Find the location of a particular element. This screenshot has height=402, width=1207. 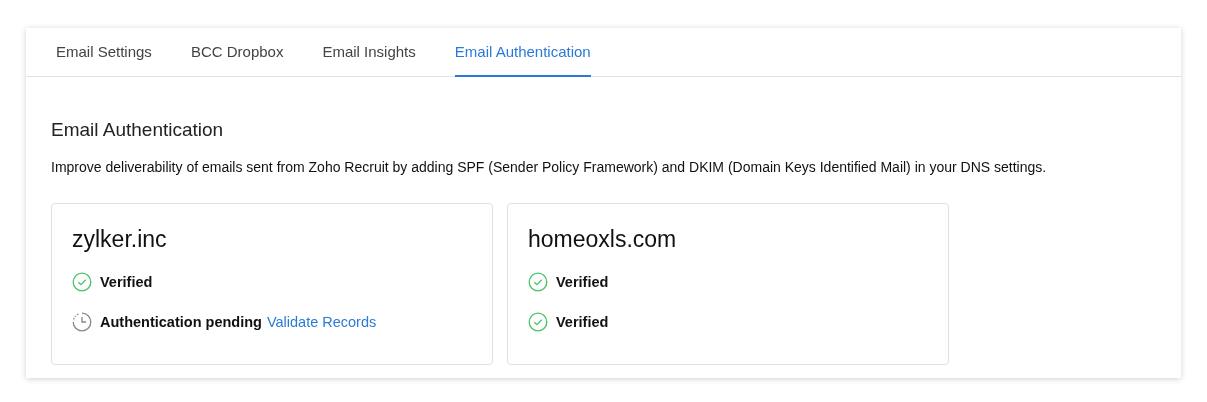

section-title: Email Authentication is located at coordinates (138, 130).